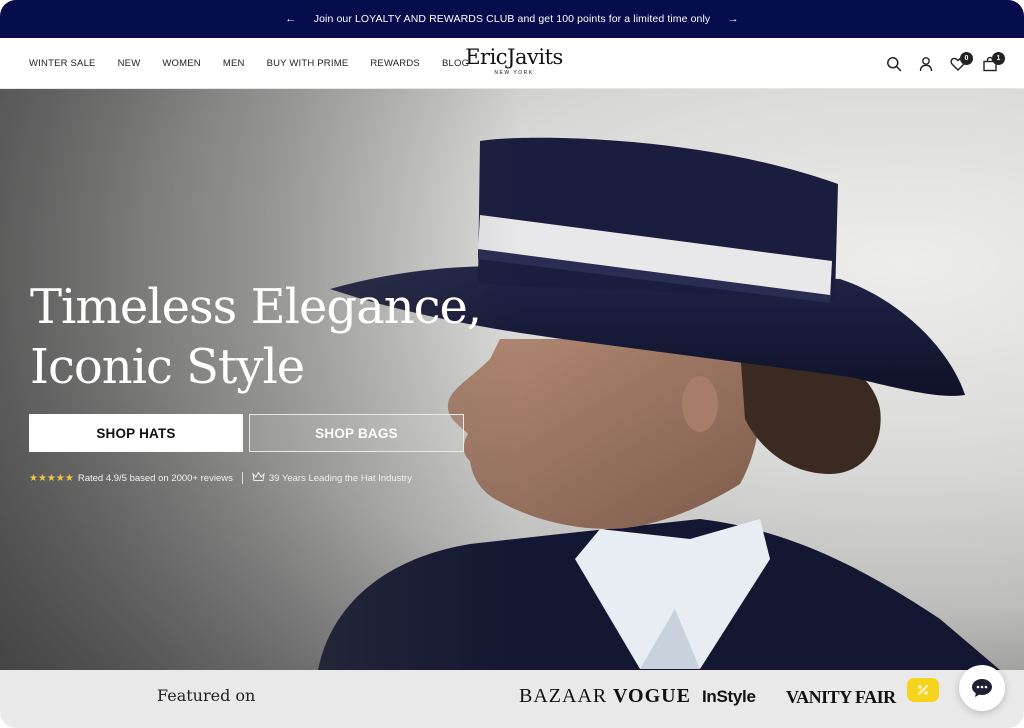 This screenshot has width=1024, height=728. Describe the element at coordinates (733, 19) in the screenshot. I see `arrow-right-icon: →` at that location.